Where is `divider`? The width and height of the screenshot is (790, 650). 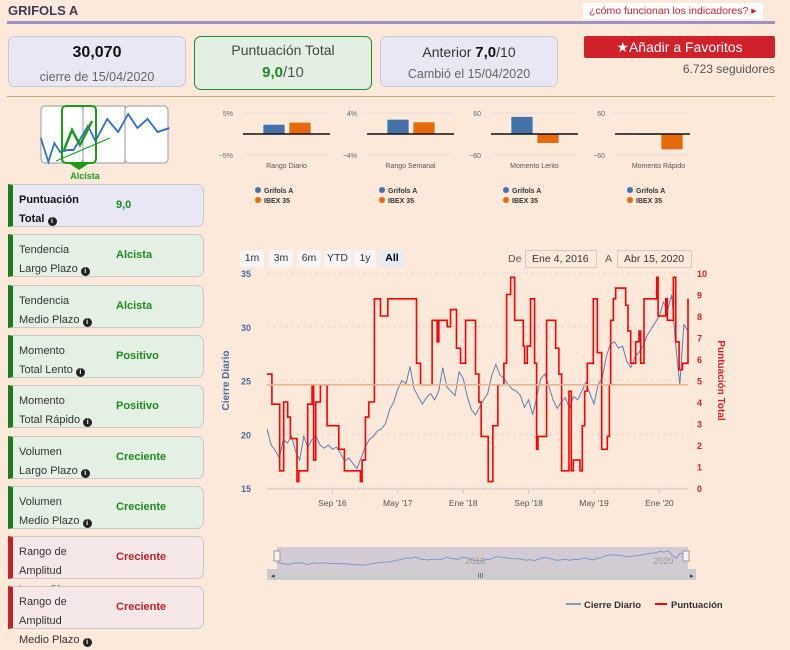
divider is located at coordinates (391, 22).